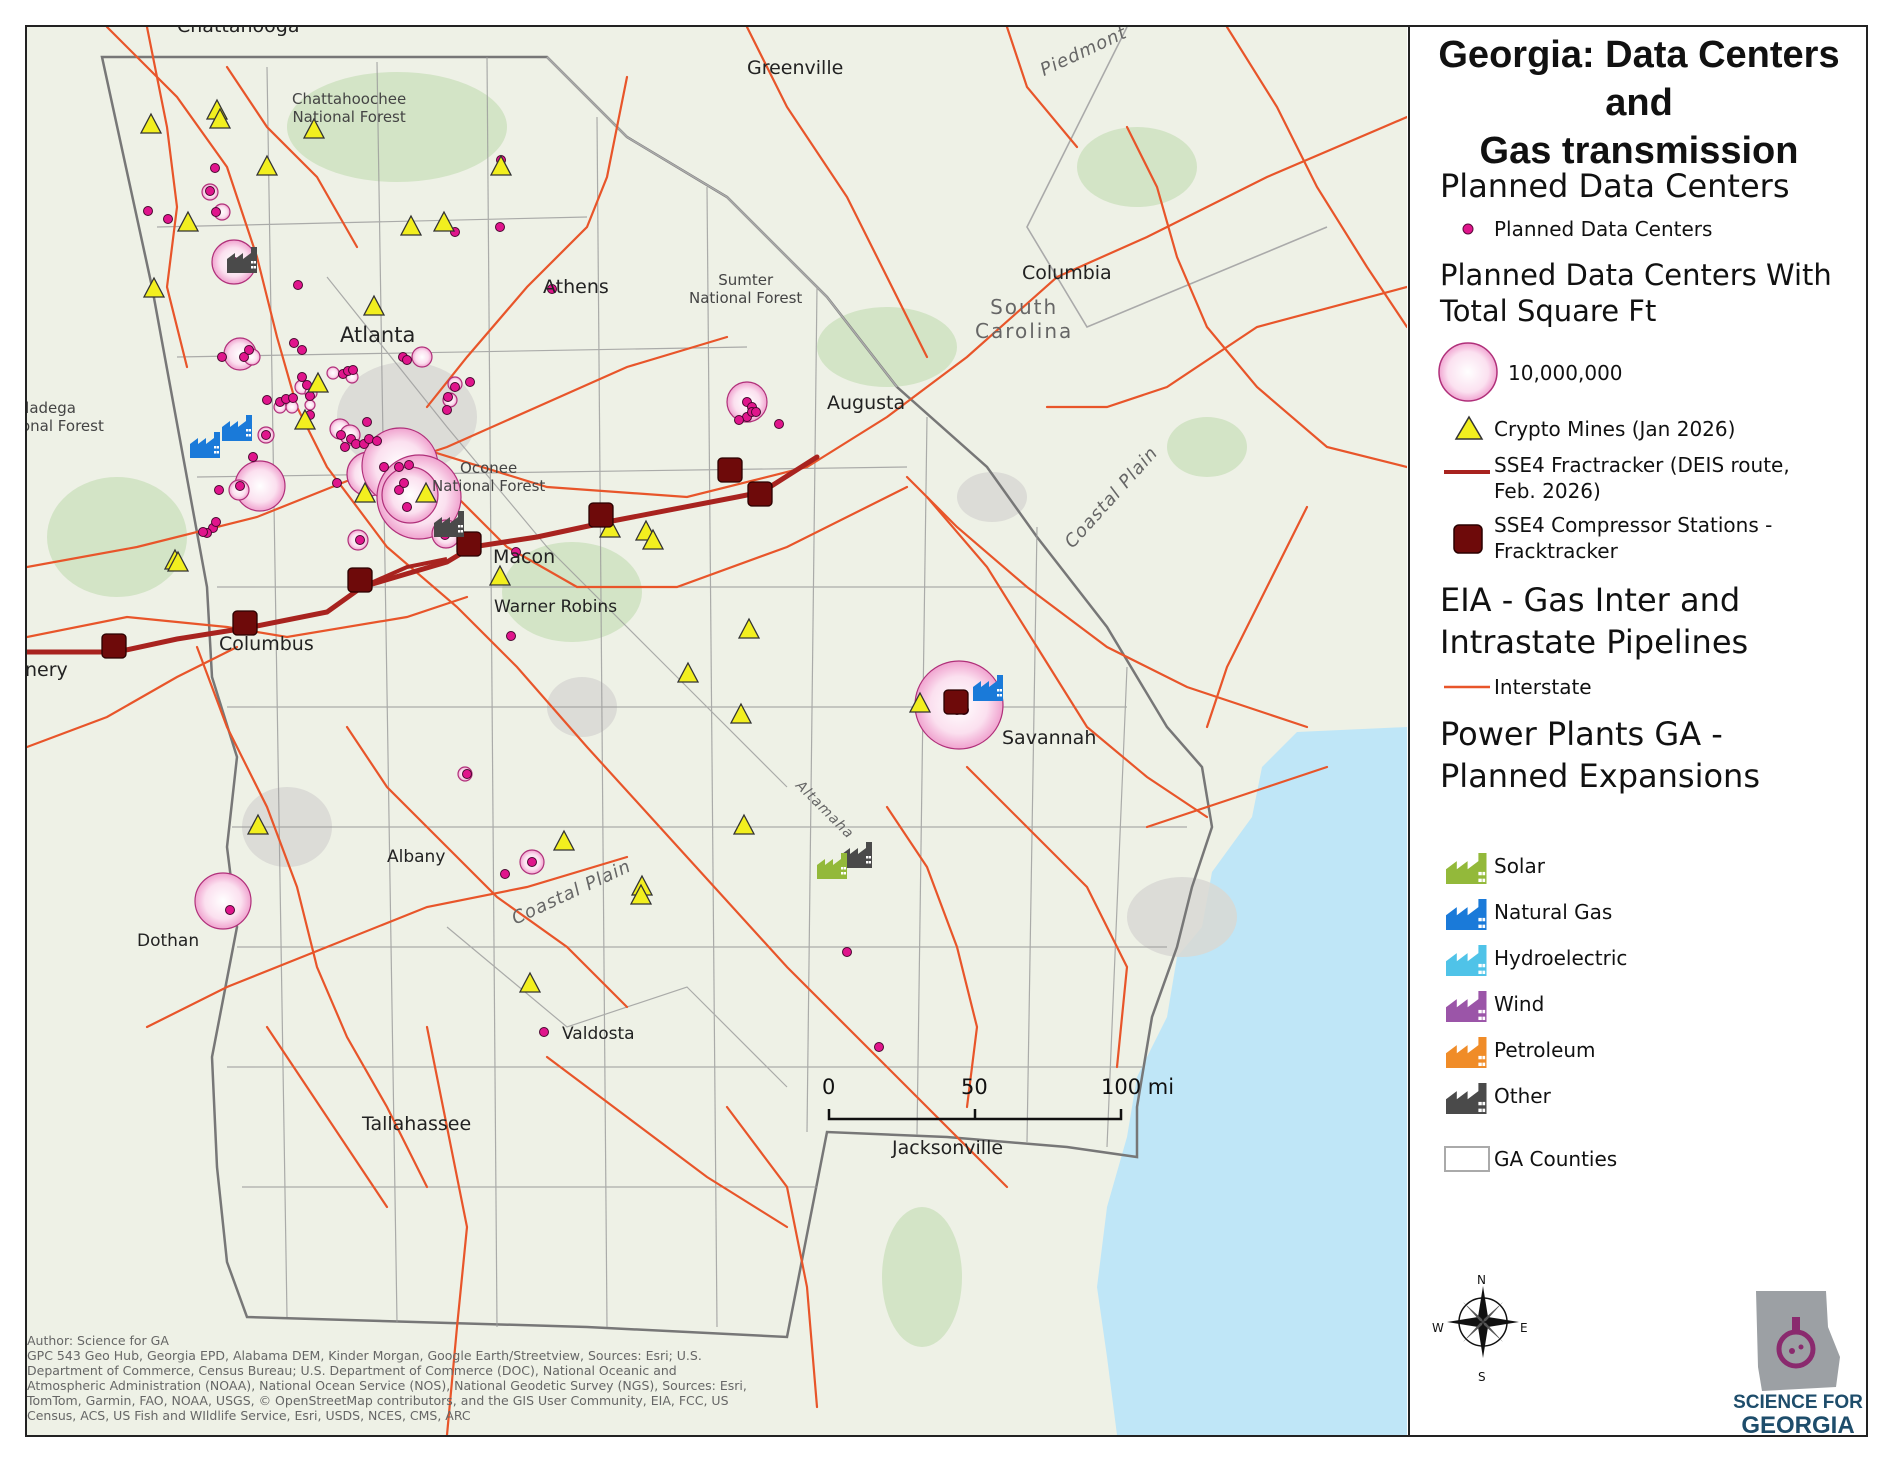 This screenshot has height=1462, width=1893. What do you see at coordinates (1615, 429) in the screenshot?
I see `legend-label-crypto: Crypto Mines (Jan 2026)` at bounding box center [1615, 429].